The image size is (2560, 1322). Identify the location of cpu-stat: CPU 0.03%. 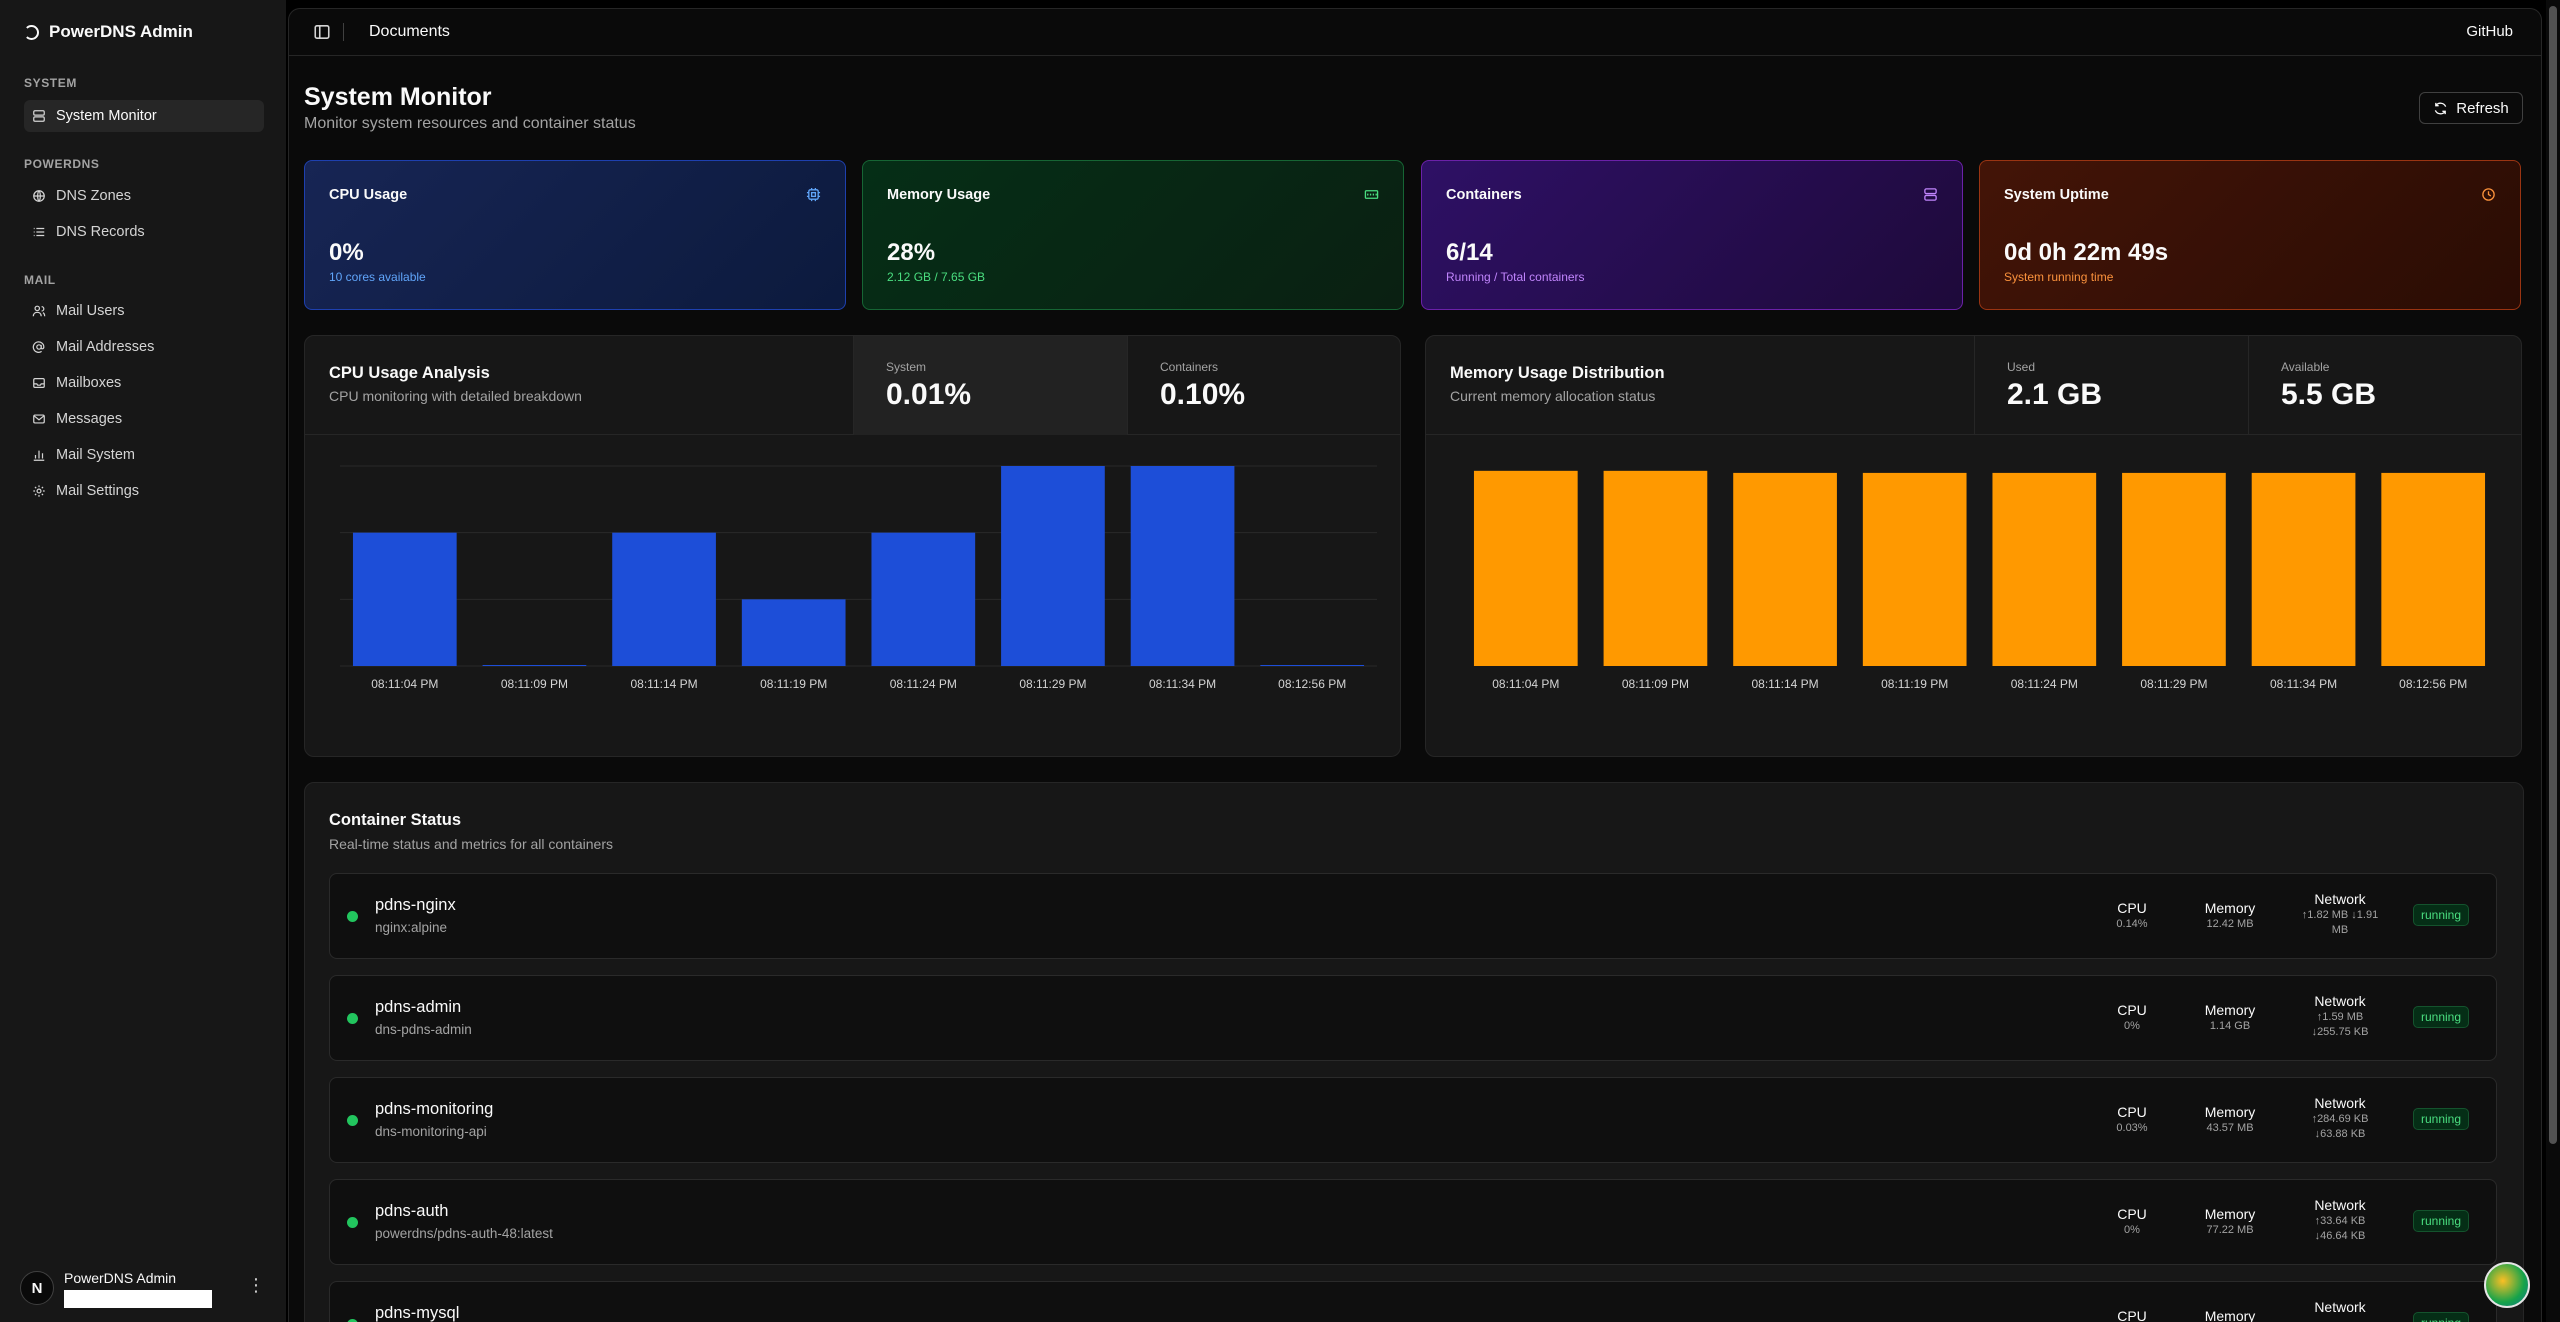
(2132, 1119).